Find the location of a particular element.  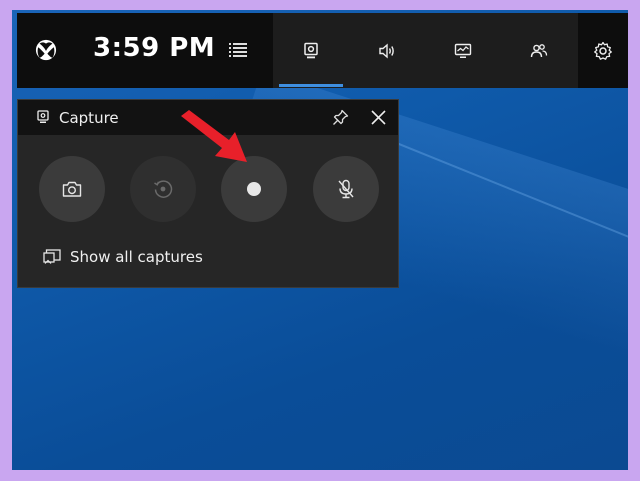

capture-panel-title: Capture is located at coordinates (89, 118).